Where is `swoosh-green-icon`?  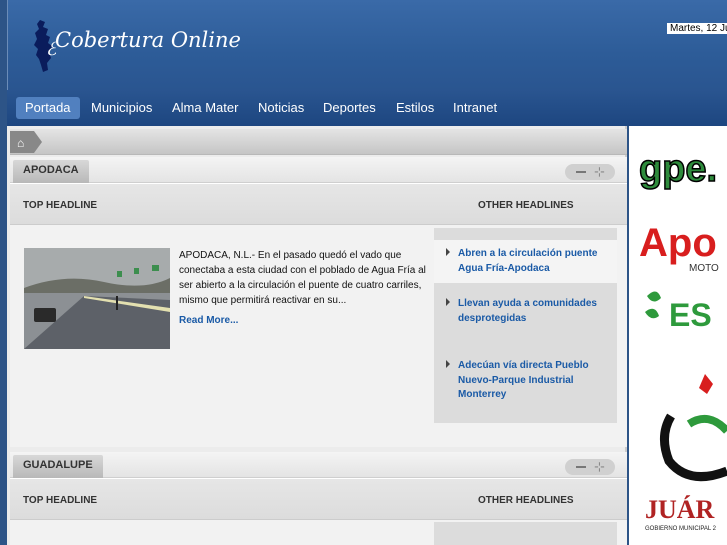 swoosh-green-icon is located at coordinates (706, 424).